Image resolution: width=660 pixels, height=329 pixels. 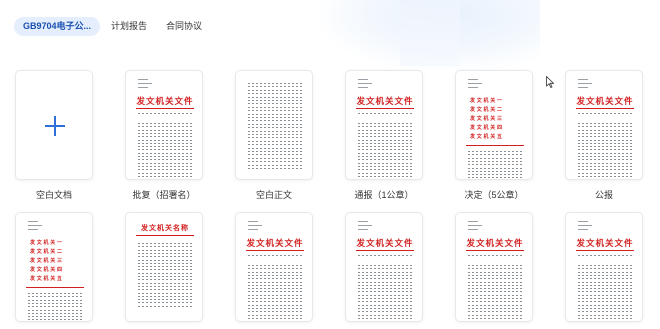 What do you see at coordinates (603, 195) in the screenshot?
I see `template-label: 公报` at bounding box center [603, 195].